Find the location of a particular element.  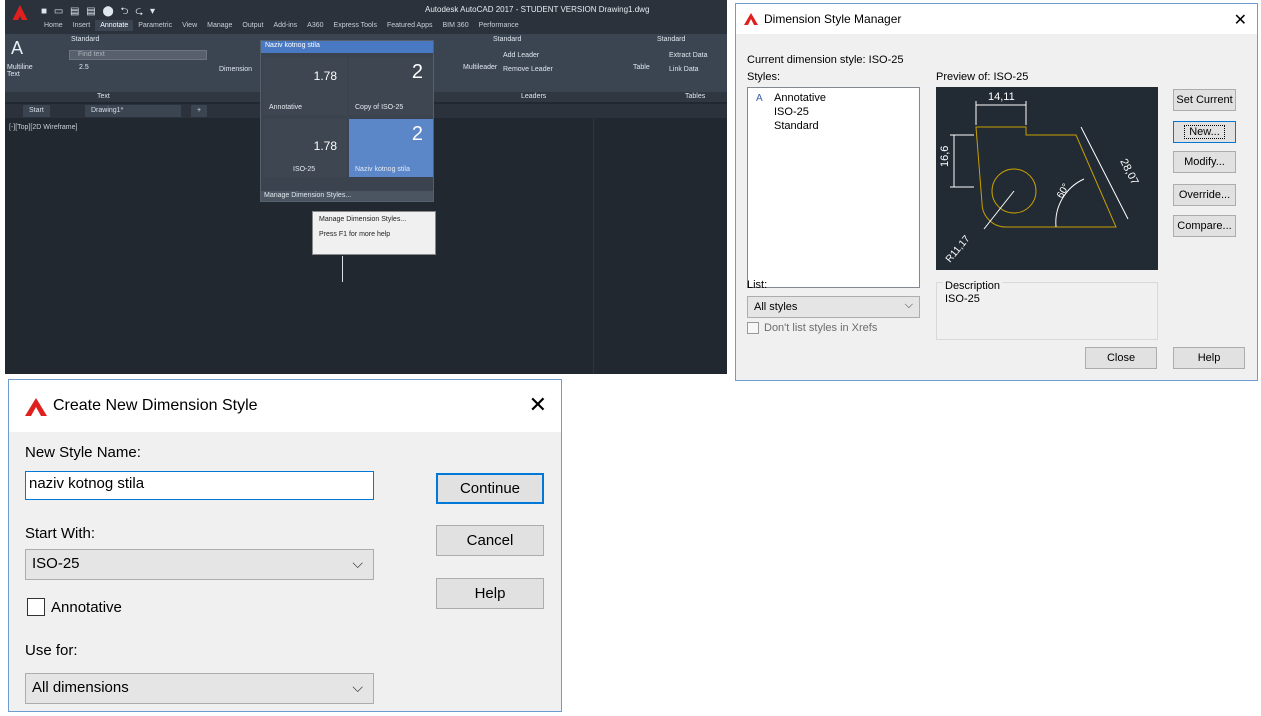

set-current-button: Set Current is located at coordinates (1204, 100).